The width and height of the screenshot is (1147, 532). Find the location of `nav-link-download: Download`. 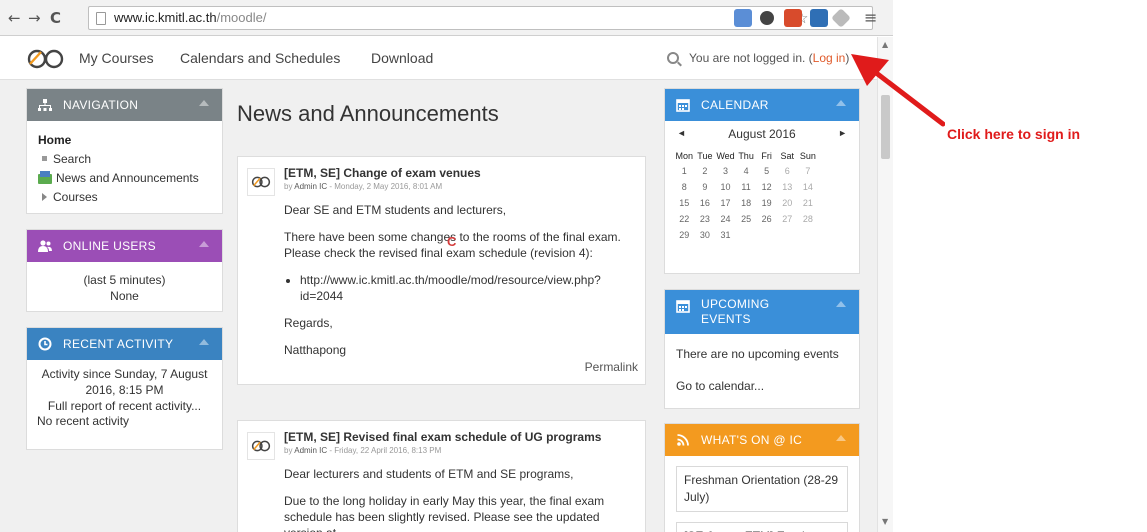

nav-link-download: Download is located at coordinates (402, 58).